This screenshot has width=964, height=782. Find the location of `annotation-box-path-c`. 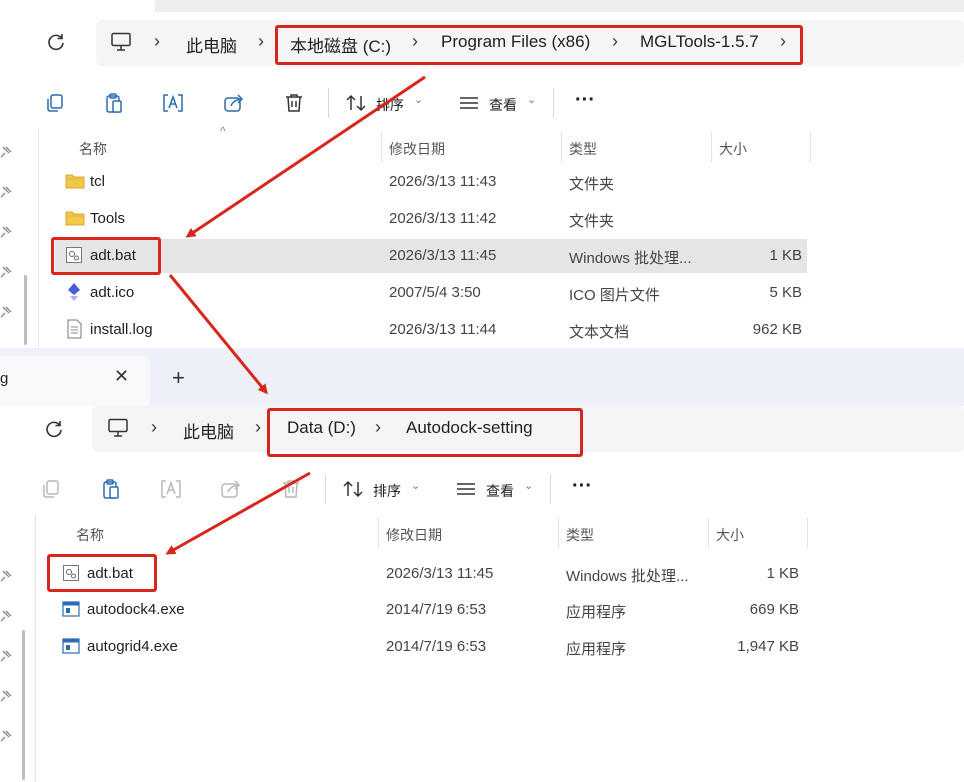

annotation-box-path-c is located at coordinates (539, 45).